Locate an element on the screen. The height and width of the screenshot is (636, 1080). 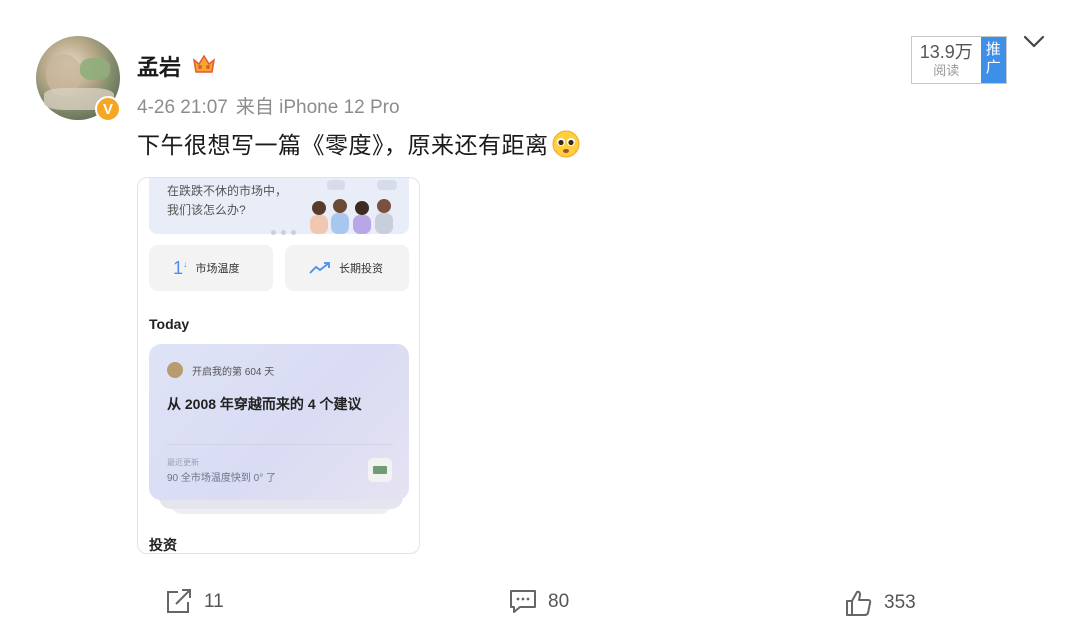
pleading-face-icon is located at coordinates (565, 144).